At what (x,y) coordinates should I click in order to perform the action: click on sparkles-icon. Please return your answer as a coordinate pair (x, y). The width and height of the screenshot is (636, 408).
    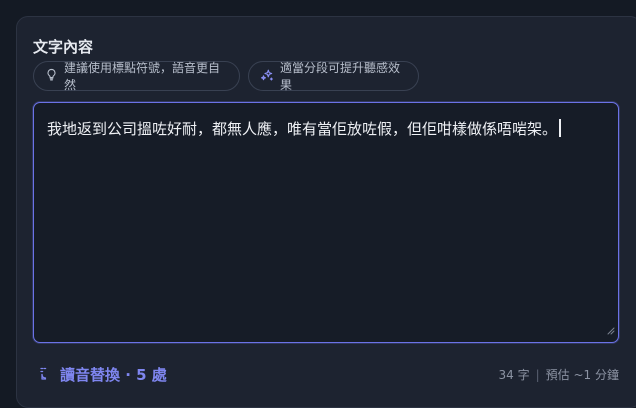
    Looking at the image, I should click on (267, 76).